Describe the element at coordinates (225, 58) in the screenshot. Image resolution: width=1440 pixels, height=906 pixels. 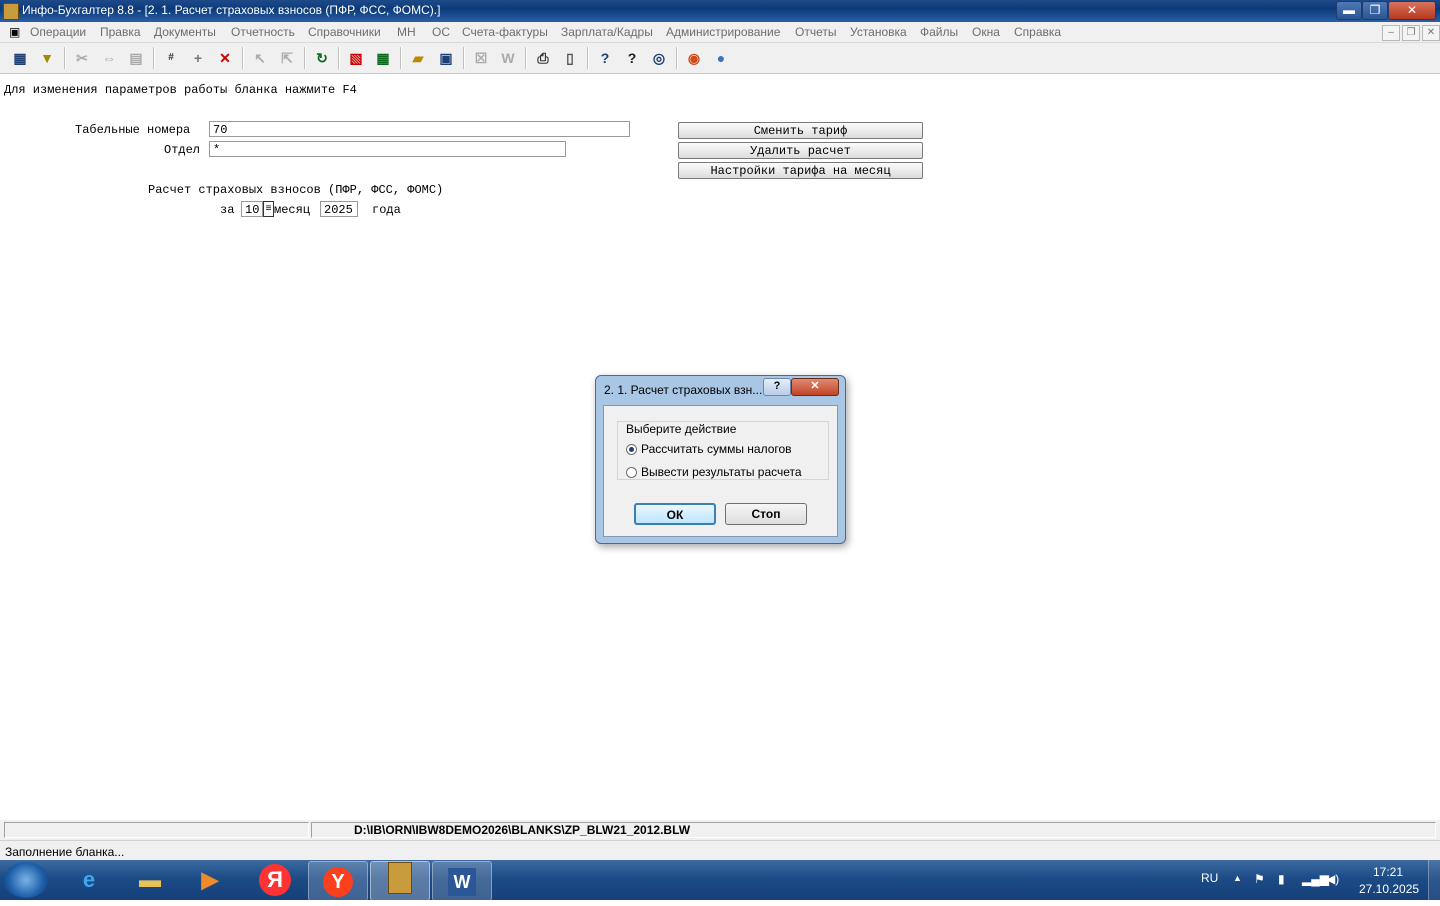
I see `delete-icon: ✕` at that location.